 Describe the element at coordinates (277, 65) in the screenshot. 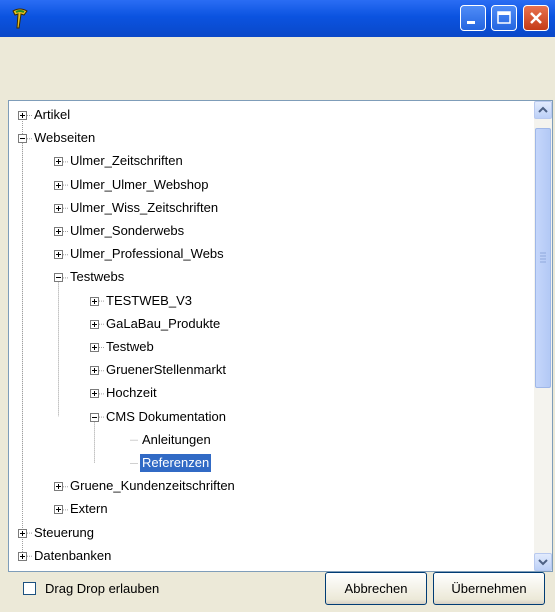

I see `toolbar-area` at that location.